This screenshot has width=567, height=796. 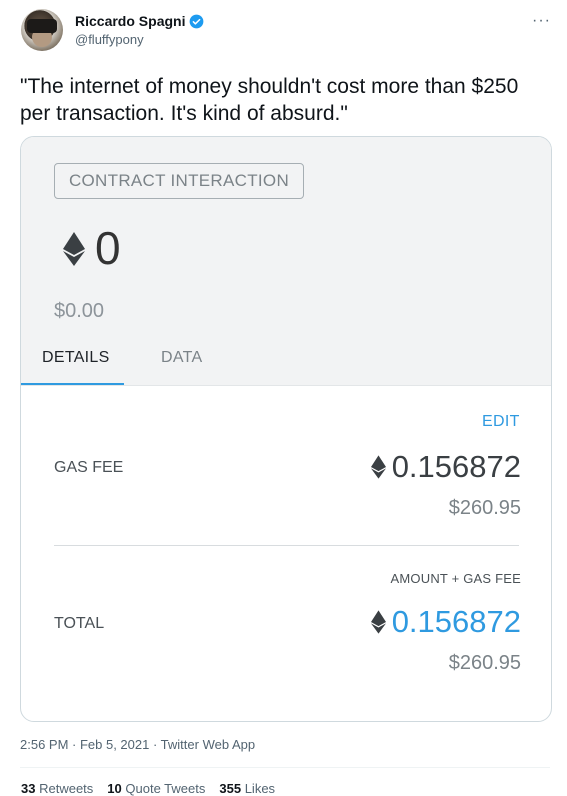 I want to click on likes-stat: 355 Likes, so click(x=247, y=788).